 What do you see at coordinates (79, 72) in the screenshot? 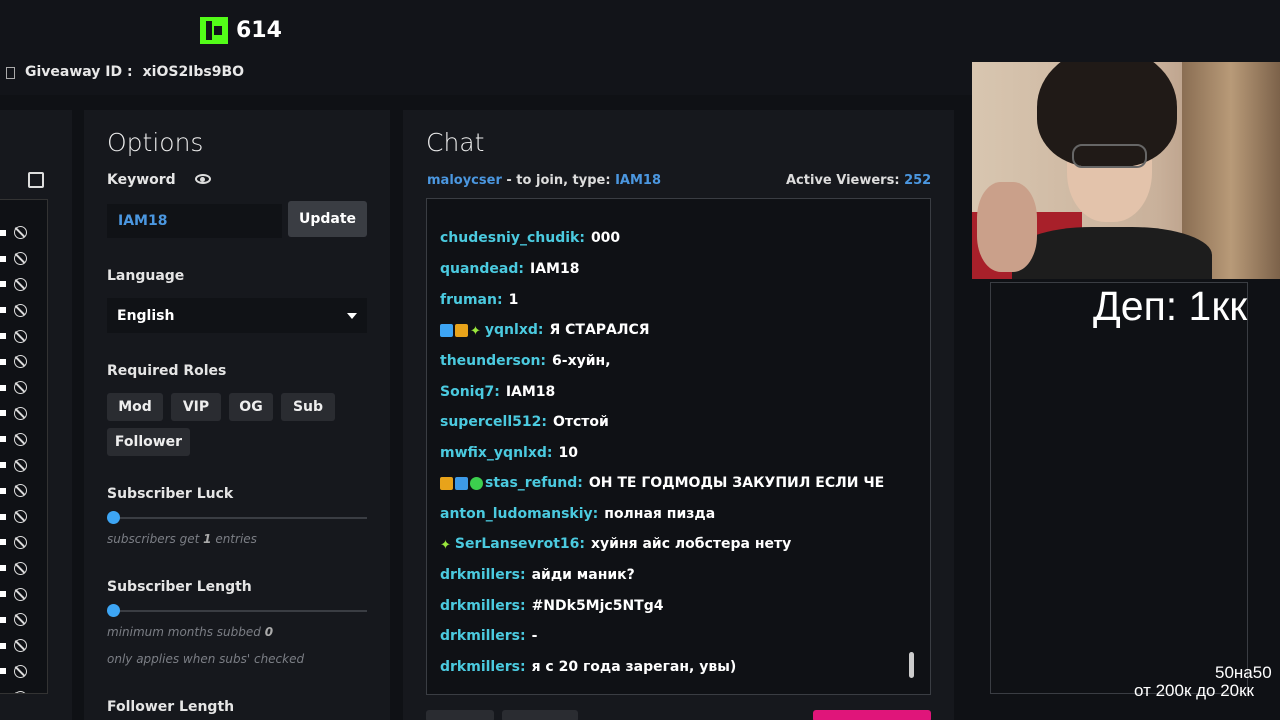
I see `giveaway-label: Giveaway ID :` at bounding box center [79, 72].